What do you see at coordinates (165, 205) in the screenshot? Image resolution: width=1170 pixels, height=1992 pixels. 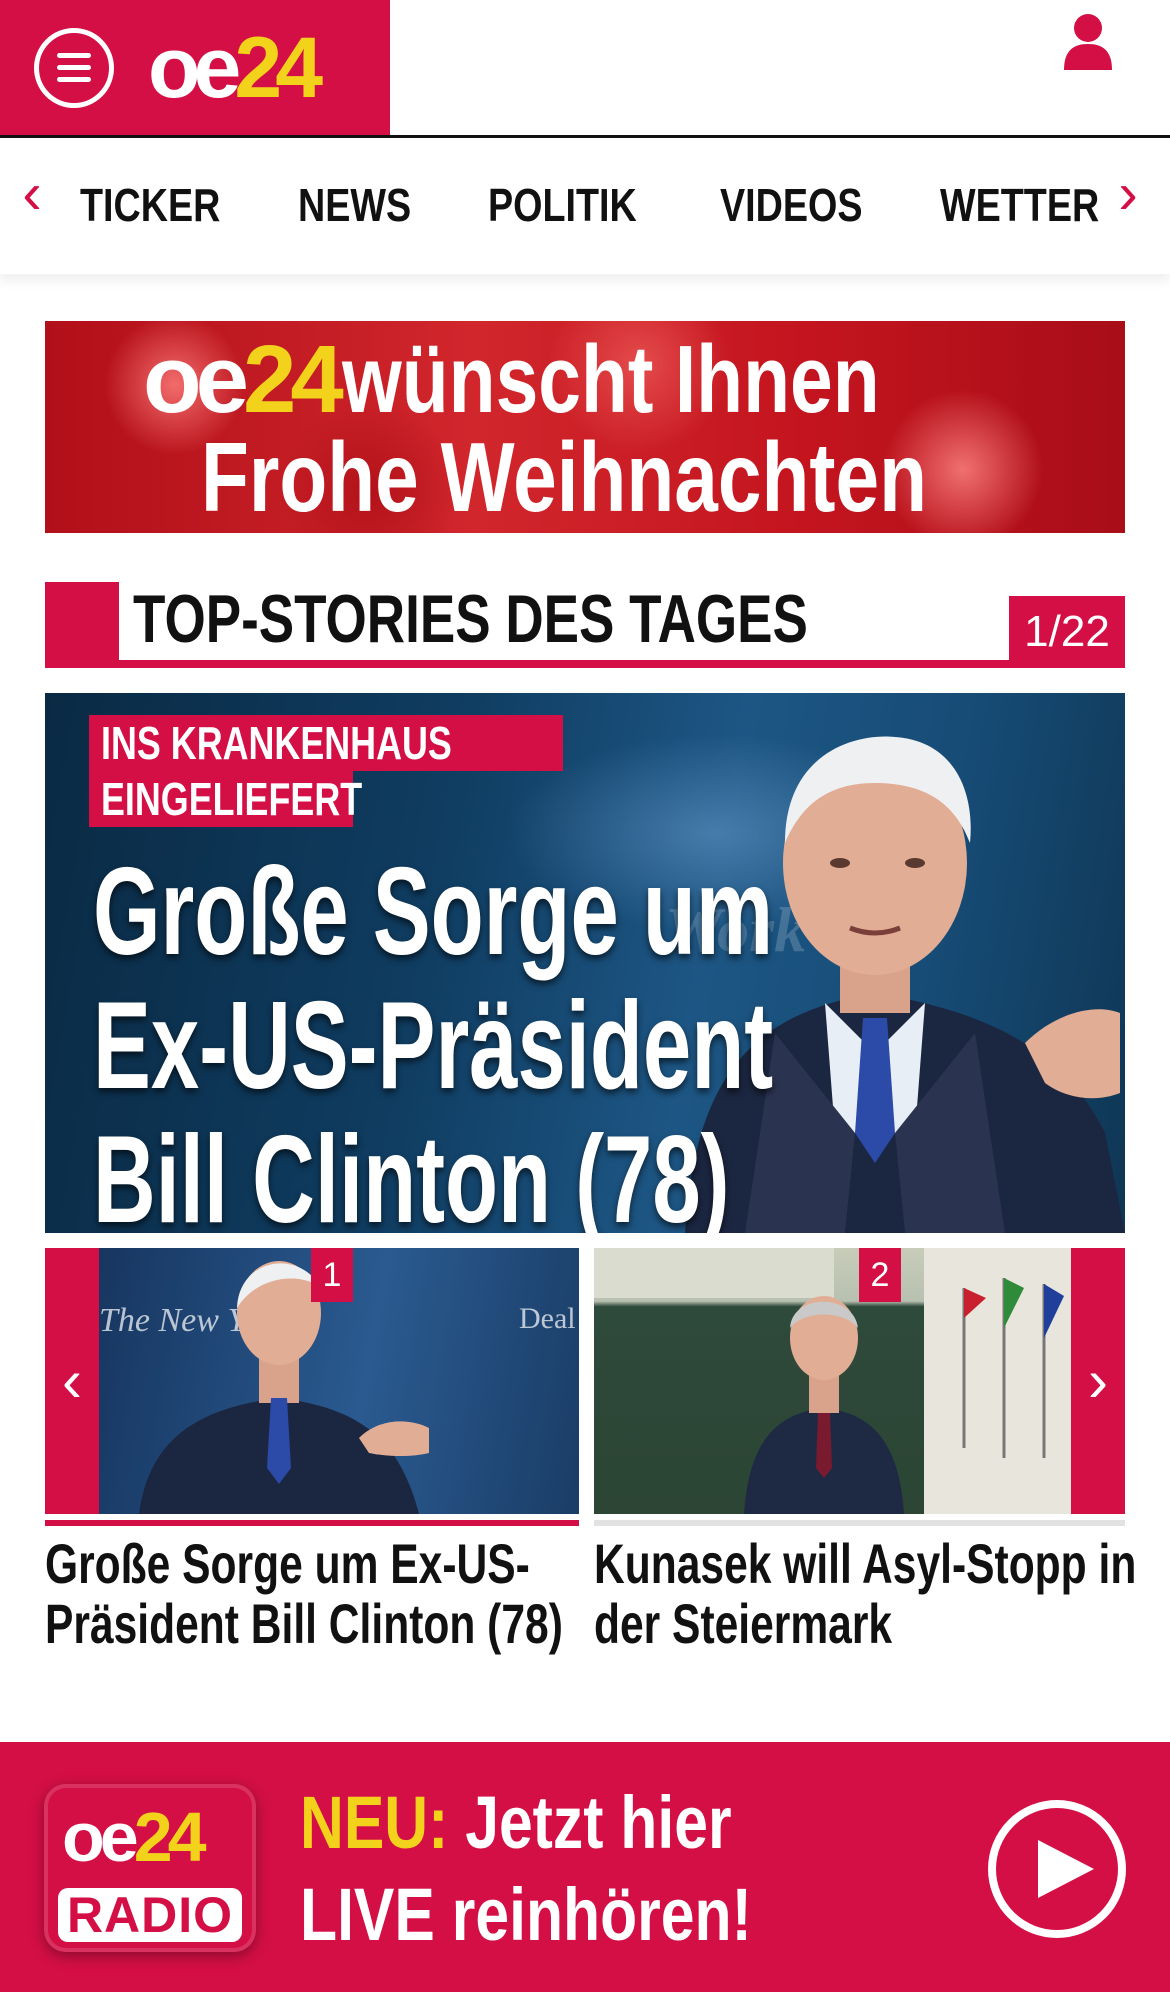 I see `nav-item-ticker: TICKER` at bounding box center [165, 205].